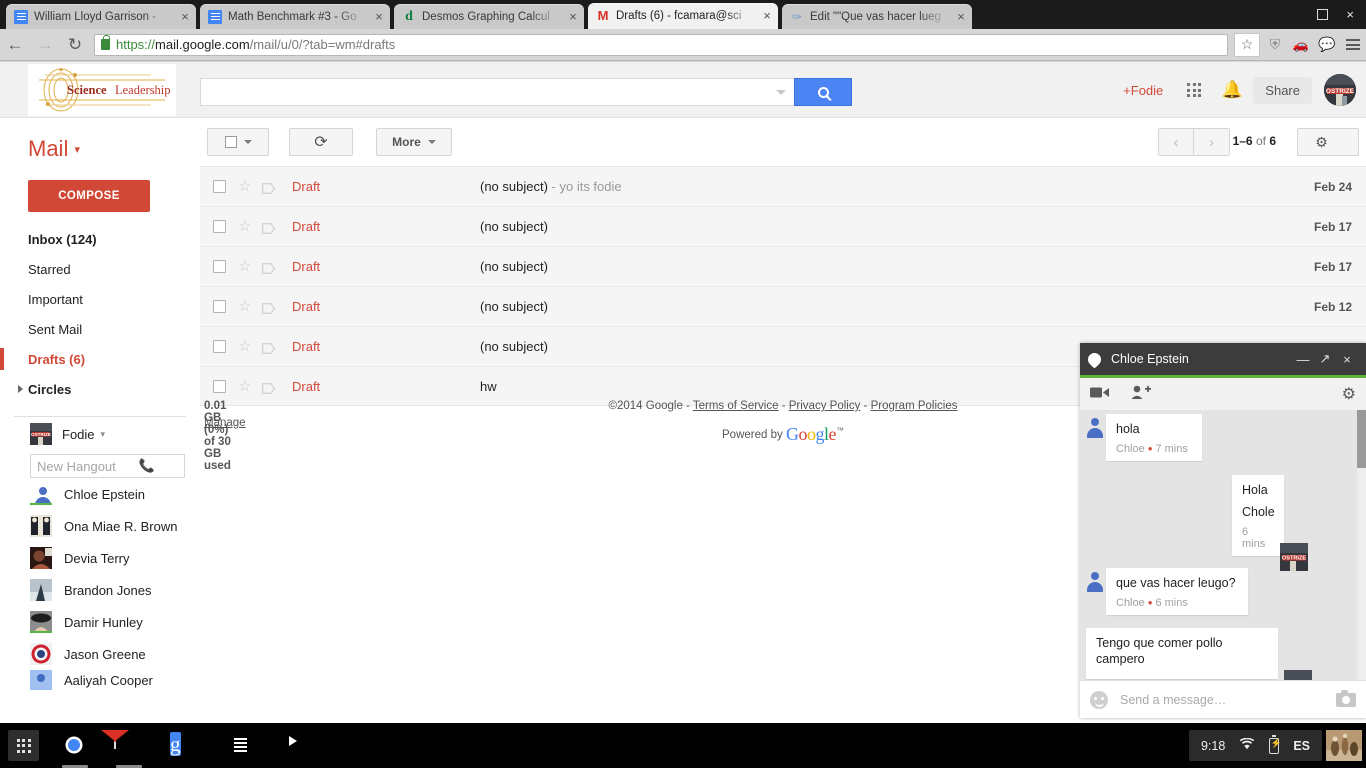 This screenshot has height=768, width=1366. I want to click on new-hangout-input: New Hangout 📞, so click(107, 466).